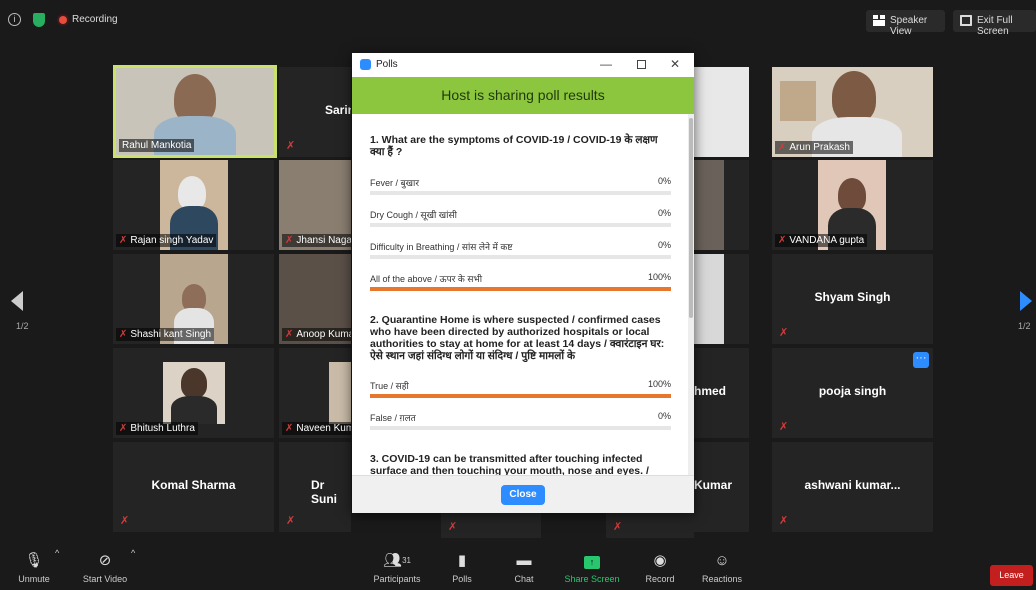 Image resolution: width=1036 pixels, height=590 pixels. What do you see at coordinates (1011, 575) in the screenshot?
I see `leave-meeting-button: Leave` at bounding box center [1011, 575].